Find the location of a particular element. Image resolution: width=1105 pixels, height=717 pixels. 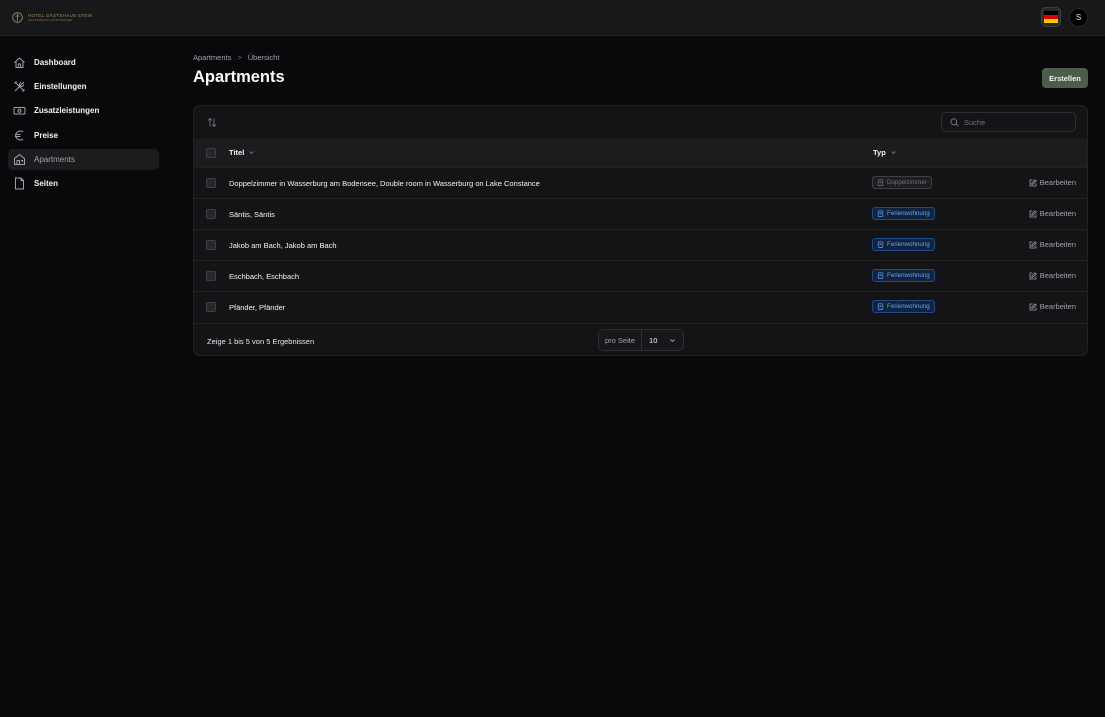

house-icon is located at coordinates (19, 159).